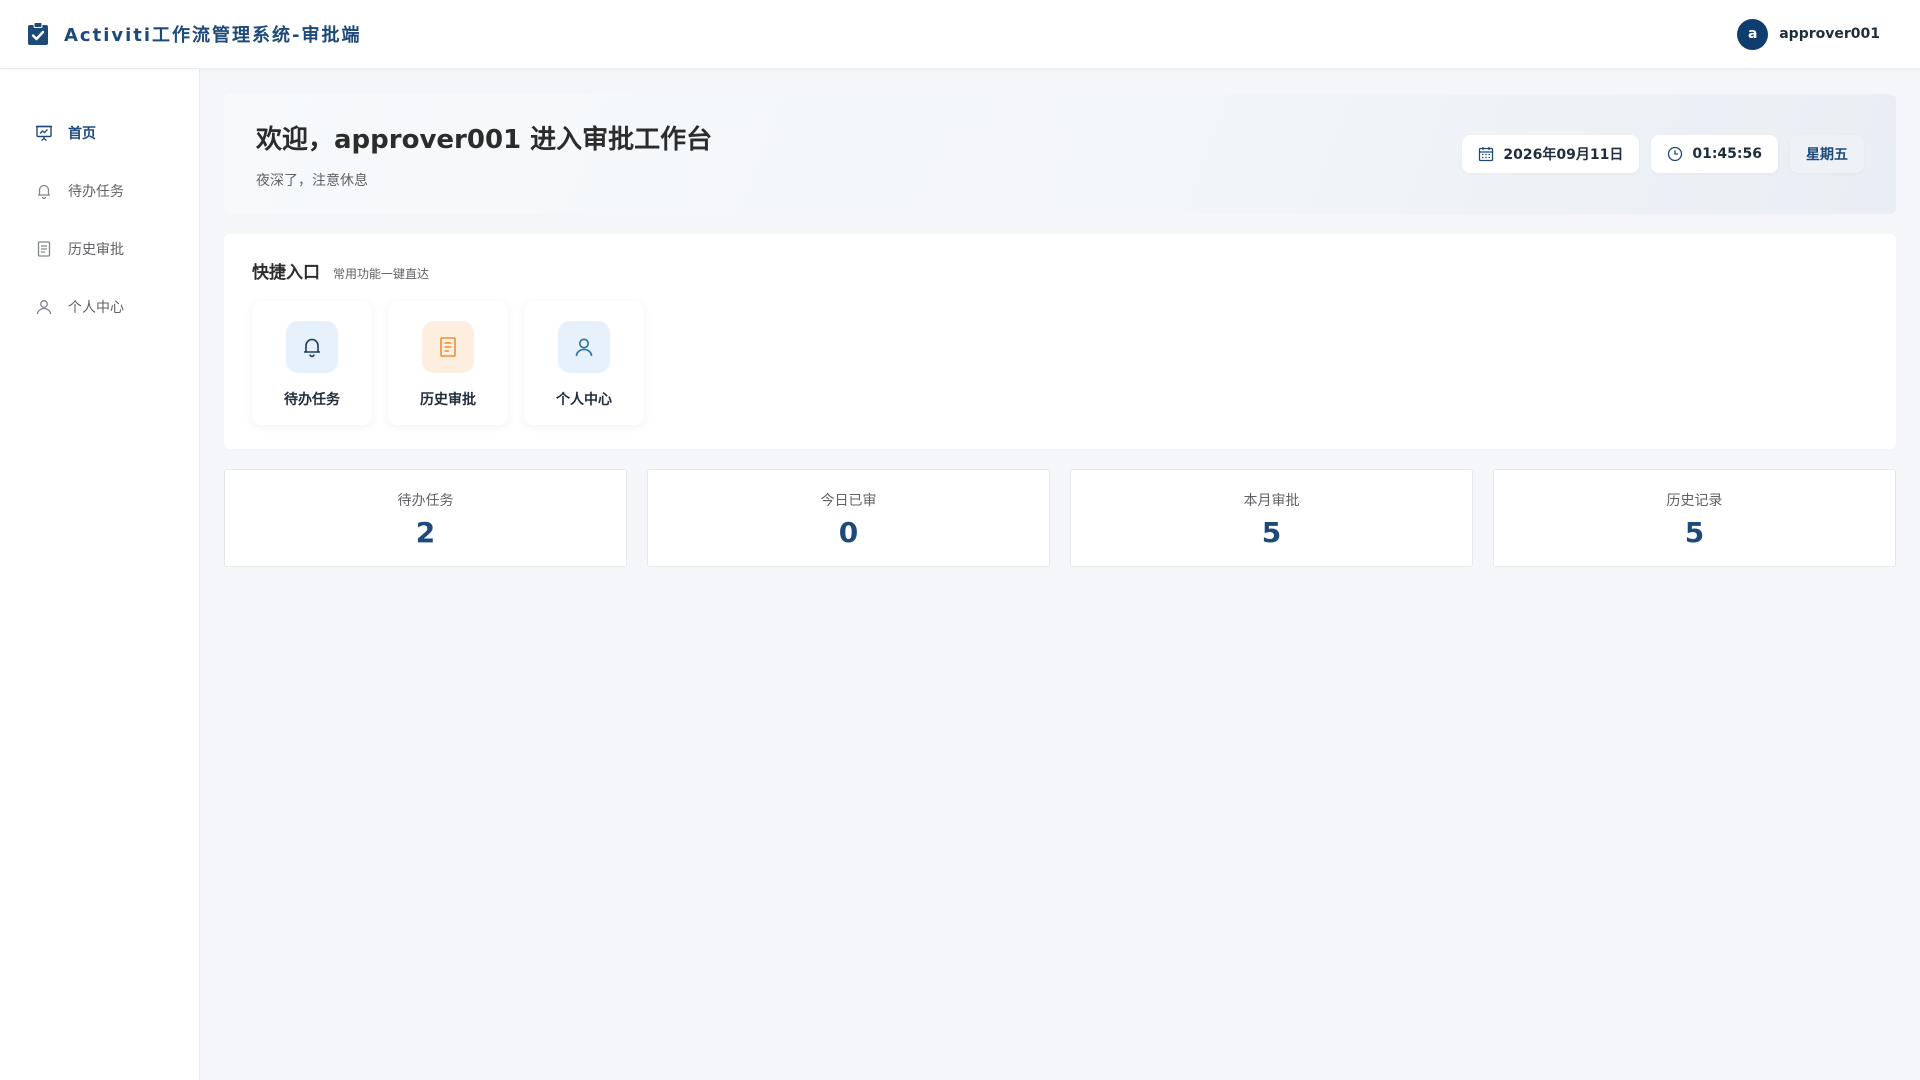 The image size is (1920, 1080). I want to click on calendar-icon, so click(1486, 154).